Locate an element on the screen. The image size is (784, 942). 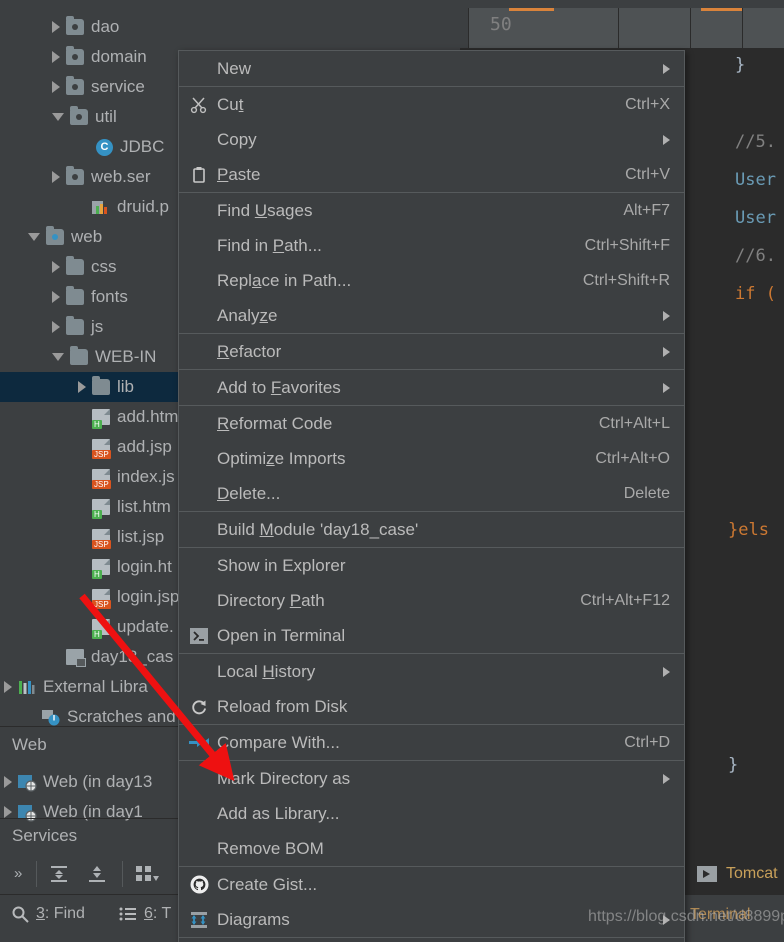
menu-item-paste: Paste Ctrl+V is located at coordinates (431, 174).